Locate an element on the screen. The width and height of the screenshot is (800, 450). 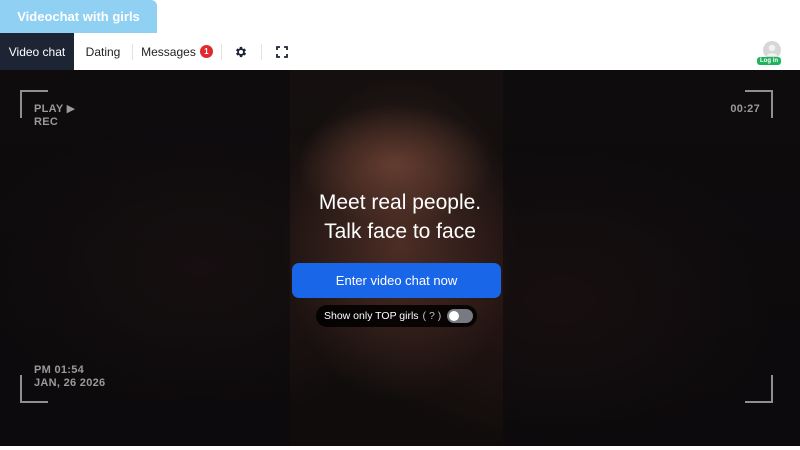
nav-dating: Dating is located at coordinates (103, 51).